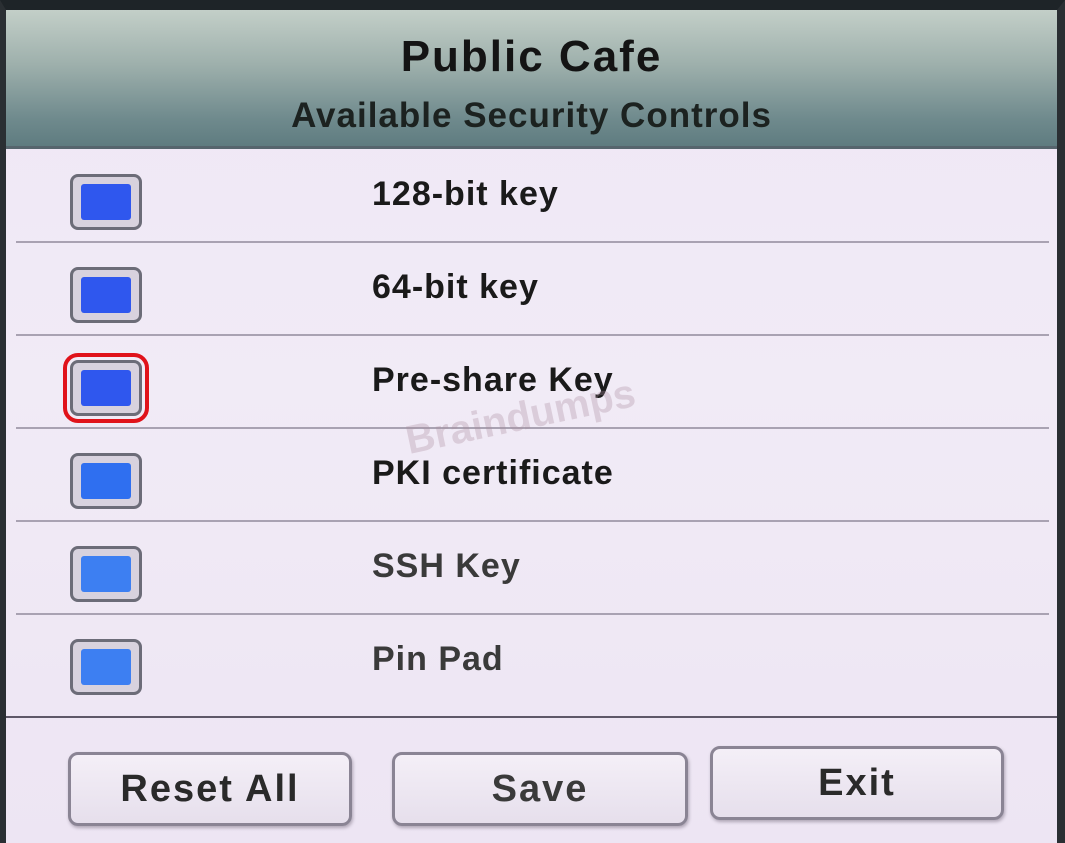 This screenshot has height=843, width=1065. What do you see at coordinates (532, 660) in the screenshot?
I see `list-item-pin-pad: Pin Pad` at bounding box center [532, 660].